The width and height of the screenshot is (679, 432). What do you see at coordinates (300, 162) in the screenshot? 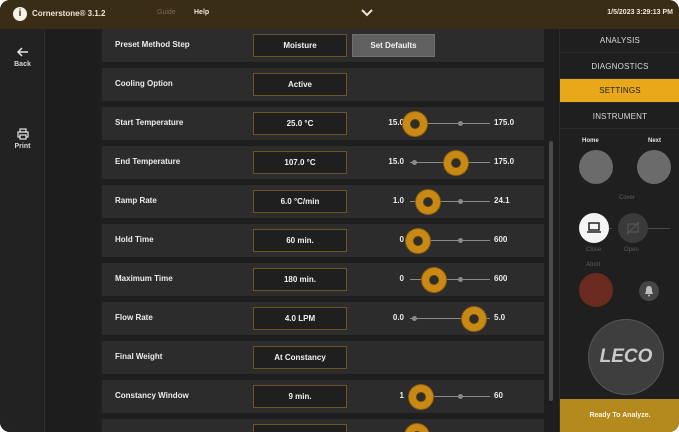
I see `end-temperature-field: 107.0 °C` at bounding box center [300, 162].